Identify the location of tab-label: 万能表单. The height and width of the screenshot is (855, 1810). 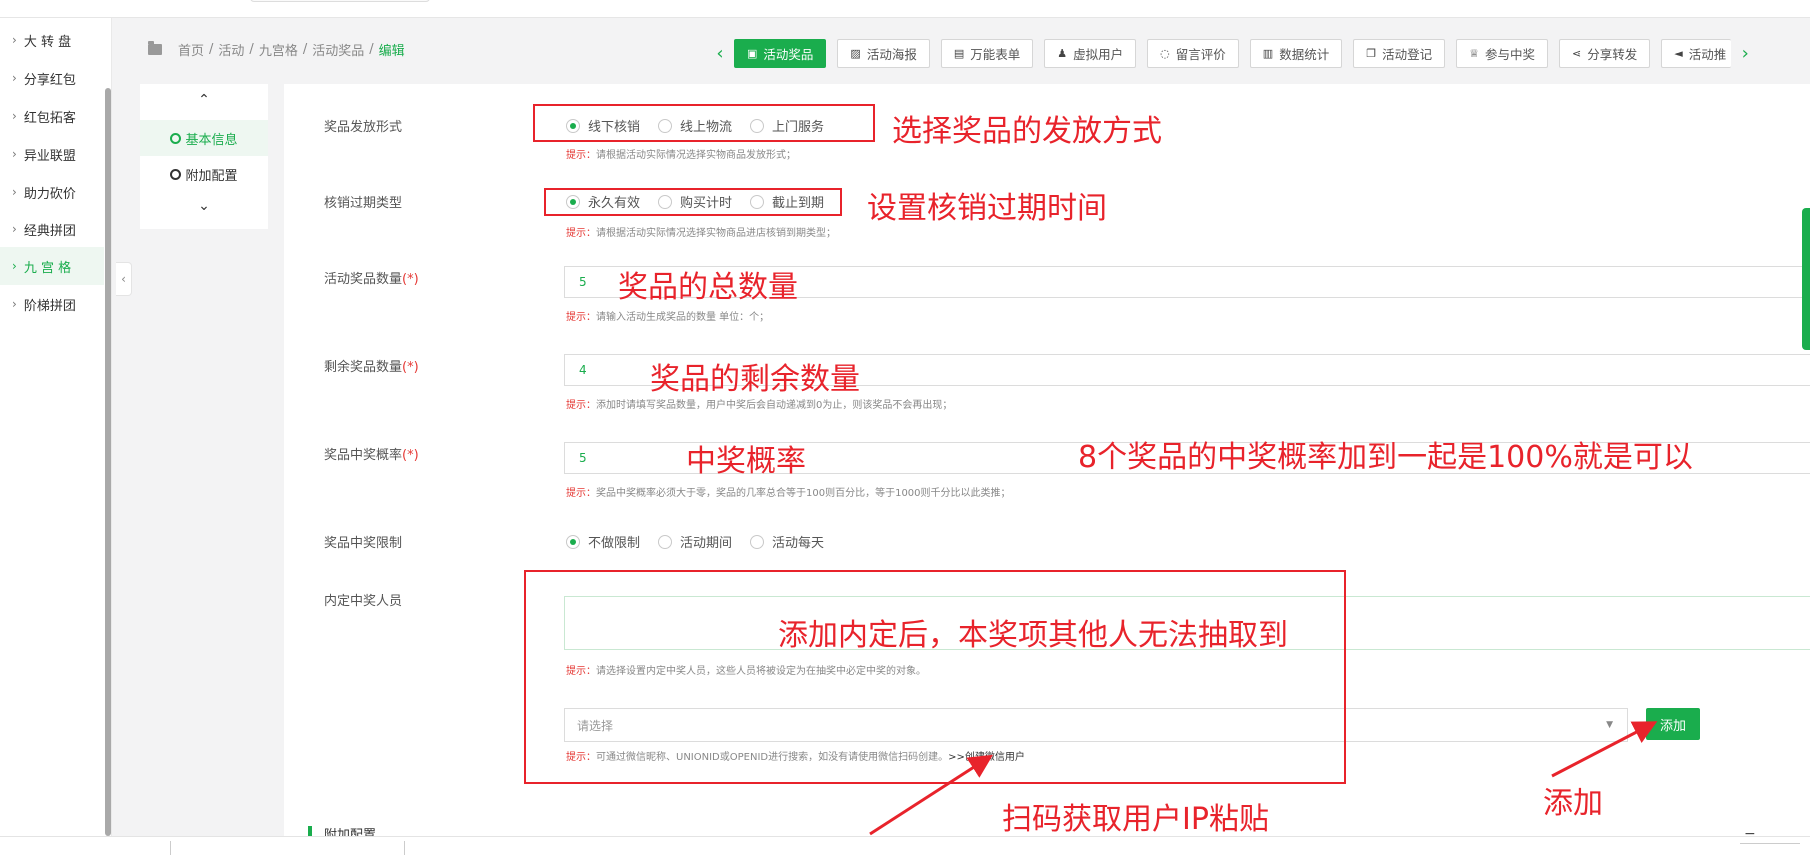
(995, 54).